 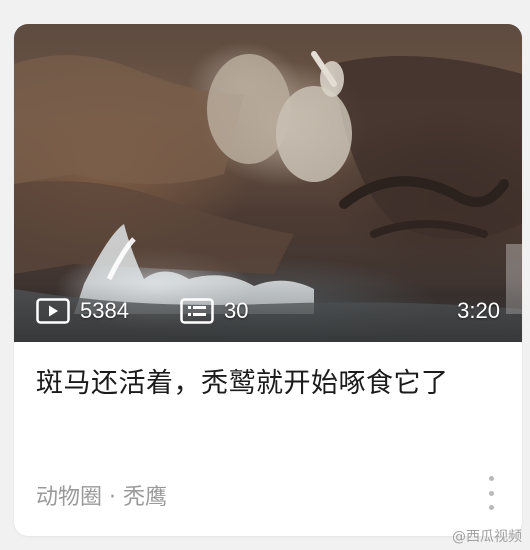 What do you see at coordinates (271, 384) in the screenshot?
I see `video-title: 斑马还活着，秃鹫就开始啄食它了` at bounding box center [271, 384].